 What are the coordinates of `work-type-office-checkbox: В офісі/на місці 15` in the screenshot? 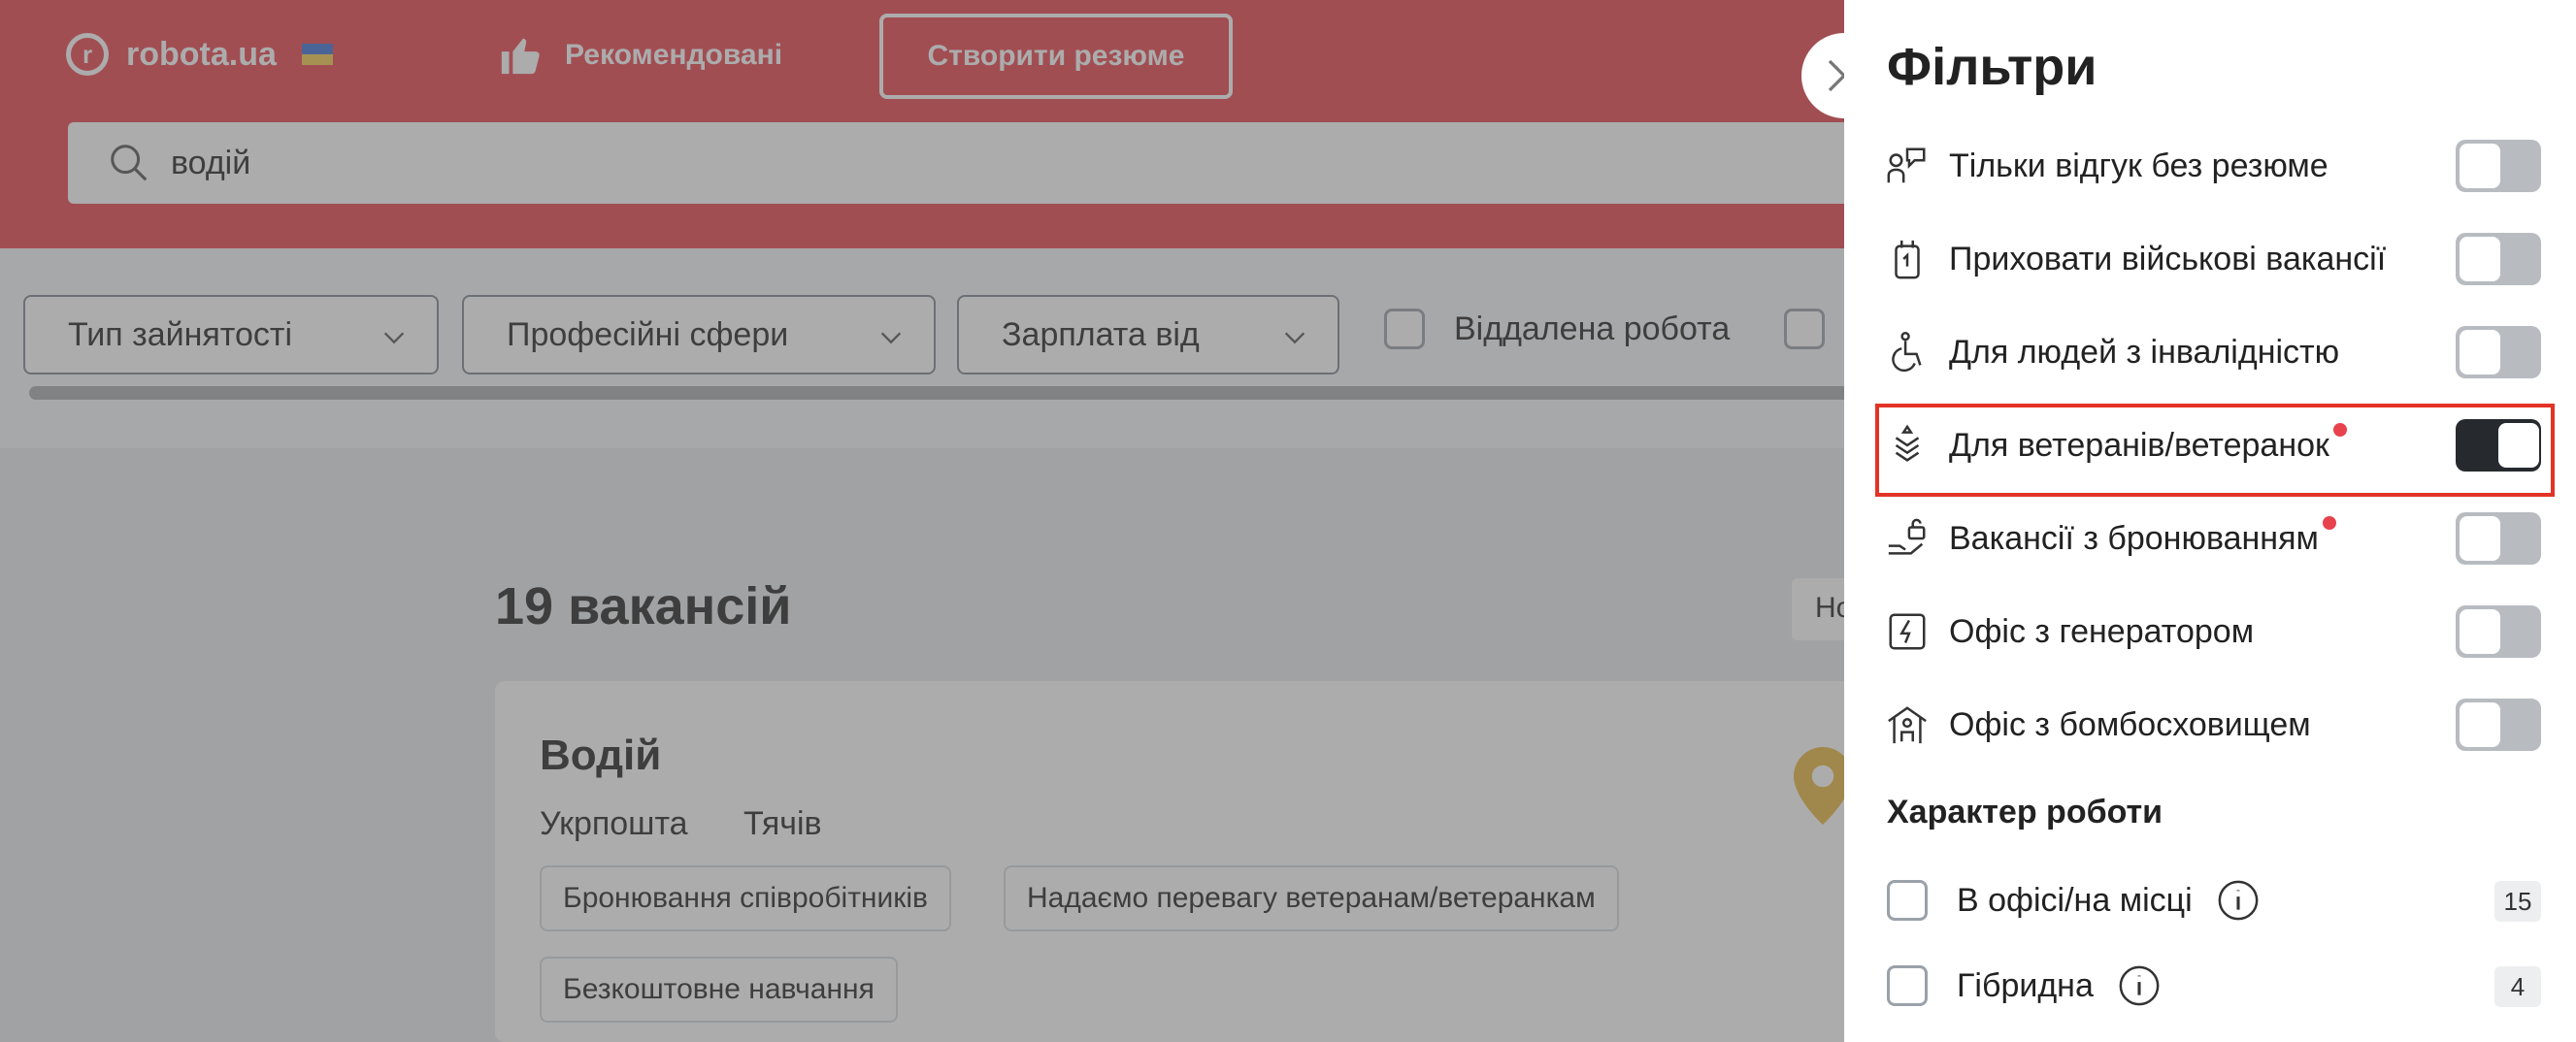 It's located at (2214, 900).